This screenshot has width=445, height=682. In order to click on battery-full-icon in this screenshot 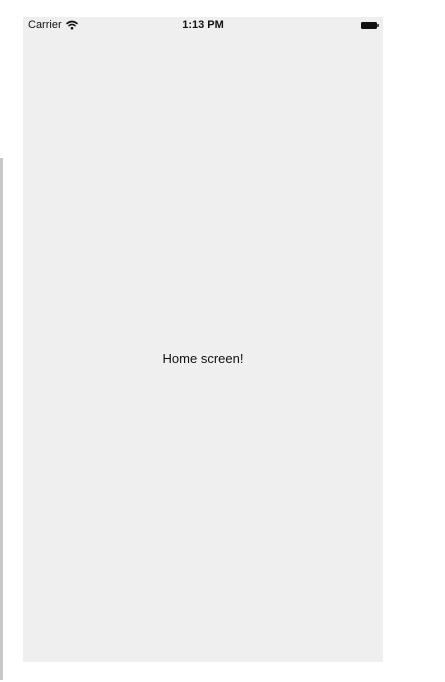, I will do `click(370, 25)`.